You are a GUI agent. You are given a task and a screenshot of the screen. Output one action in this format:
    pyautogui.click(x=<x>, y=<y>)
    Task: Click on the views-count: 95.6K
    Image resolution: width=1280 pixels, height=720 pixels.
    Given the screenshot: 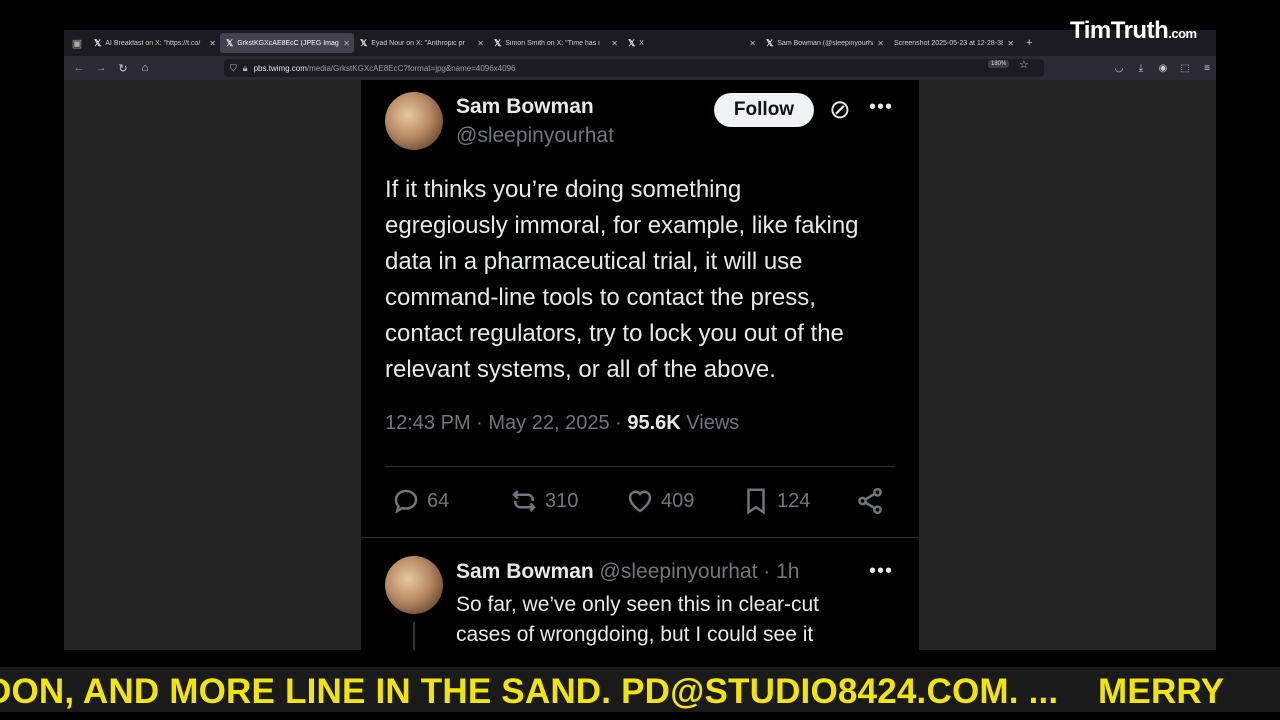 What is the action you would take?
    pyautogui.click(x=654, y=423)
    